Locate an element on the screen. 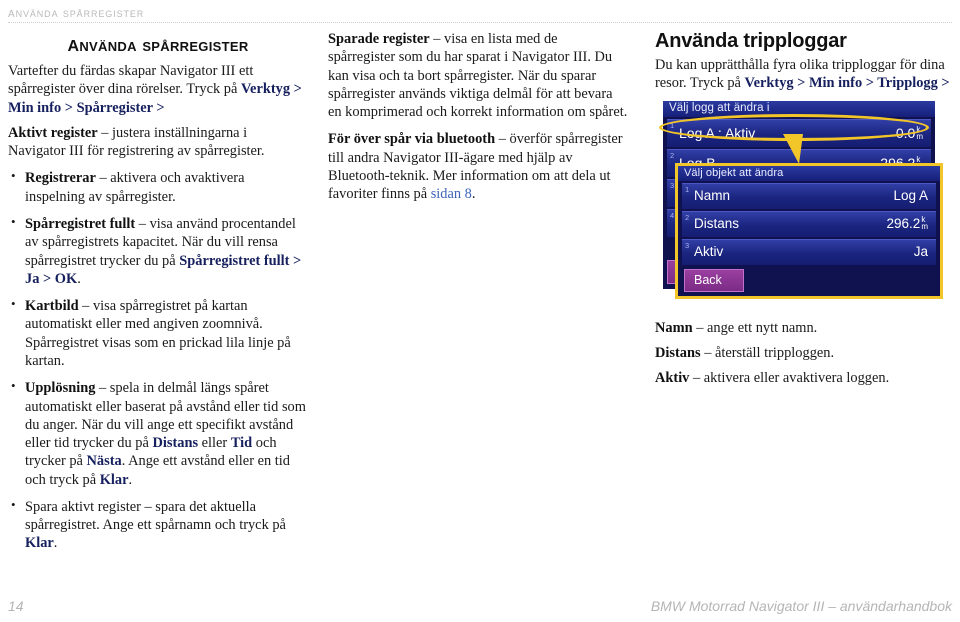 Image resolution: width=960 pixels, height=622 pixels. definition-text: – återställ tripploggen. is located at coordinates (767, 352).